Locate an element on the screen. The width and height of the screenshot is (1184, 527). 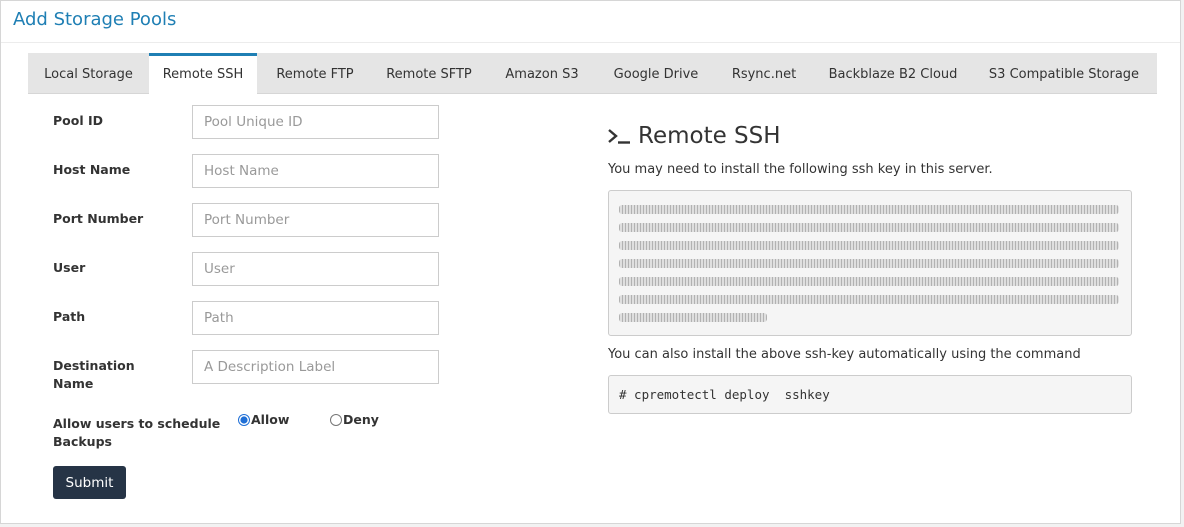
allow-radio is located at coordinates (244, 419).